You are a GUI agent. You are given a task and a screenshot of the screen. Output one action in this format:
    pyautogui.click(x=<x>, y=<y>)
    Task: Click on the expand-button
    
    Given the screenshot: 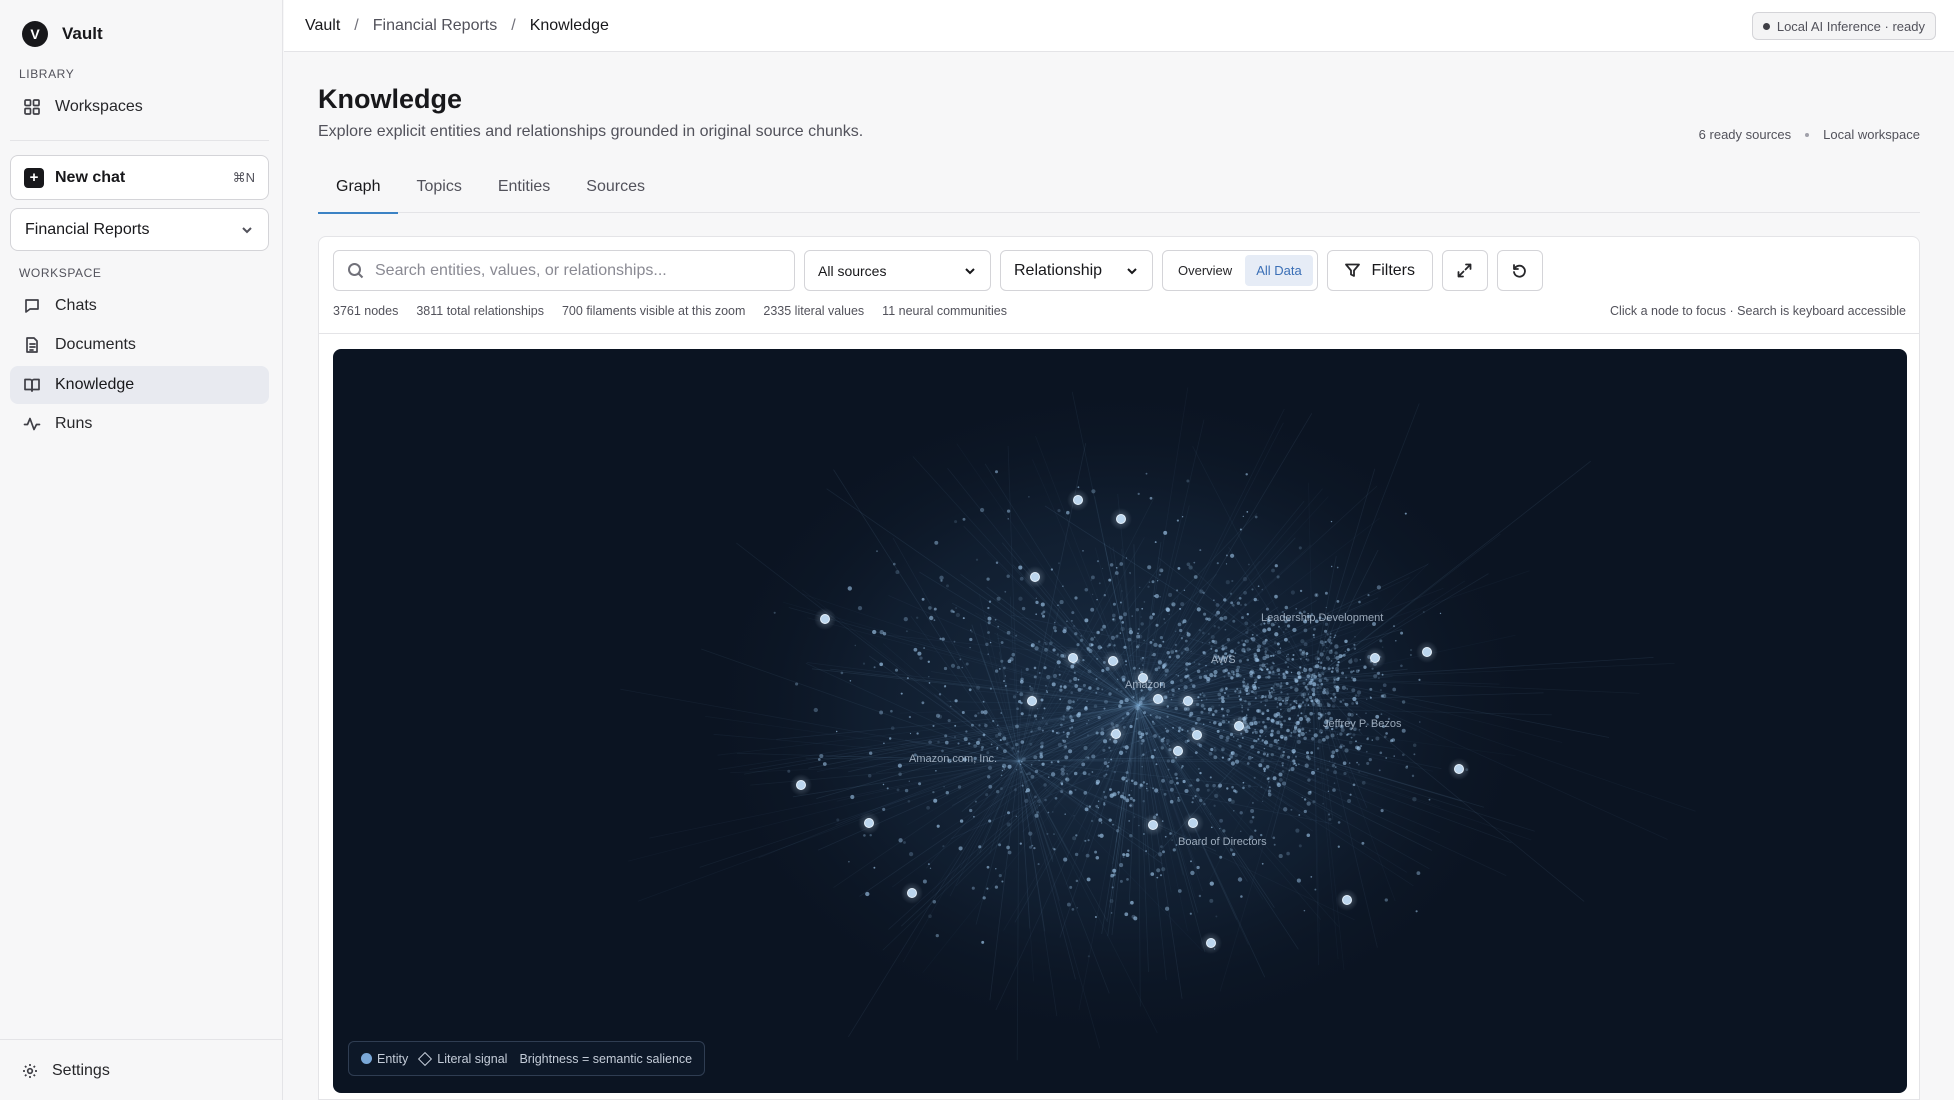 What is the action you would take?
    pyautogui.click(x=1464, y=270)
    